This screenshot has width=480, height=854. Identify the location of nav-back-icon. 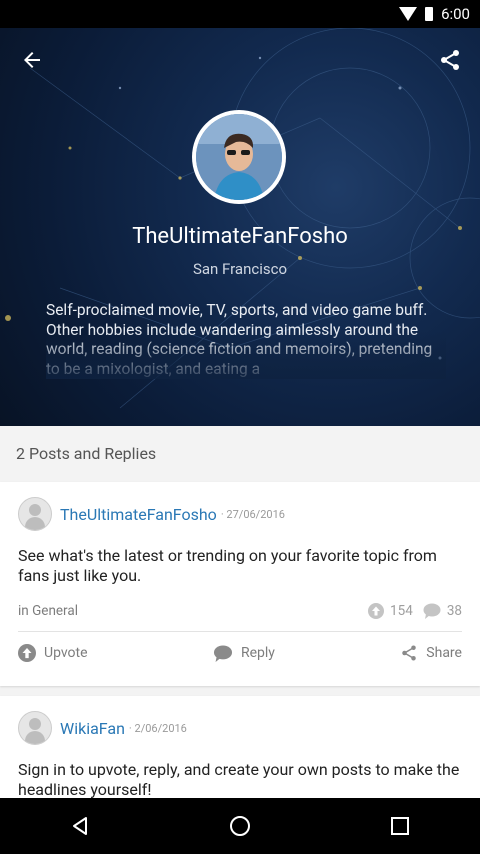
(80, 826).